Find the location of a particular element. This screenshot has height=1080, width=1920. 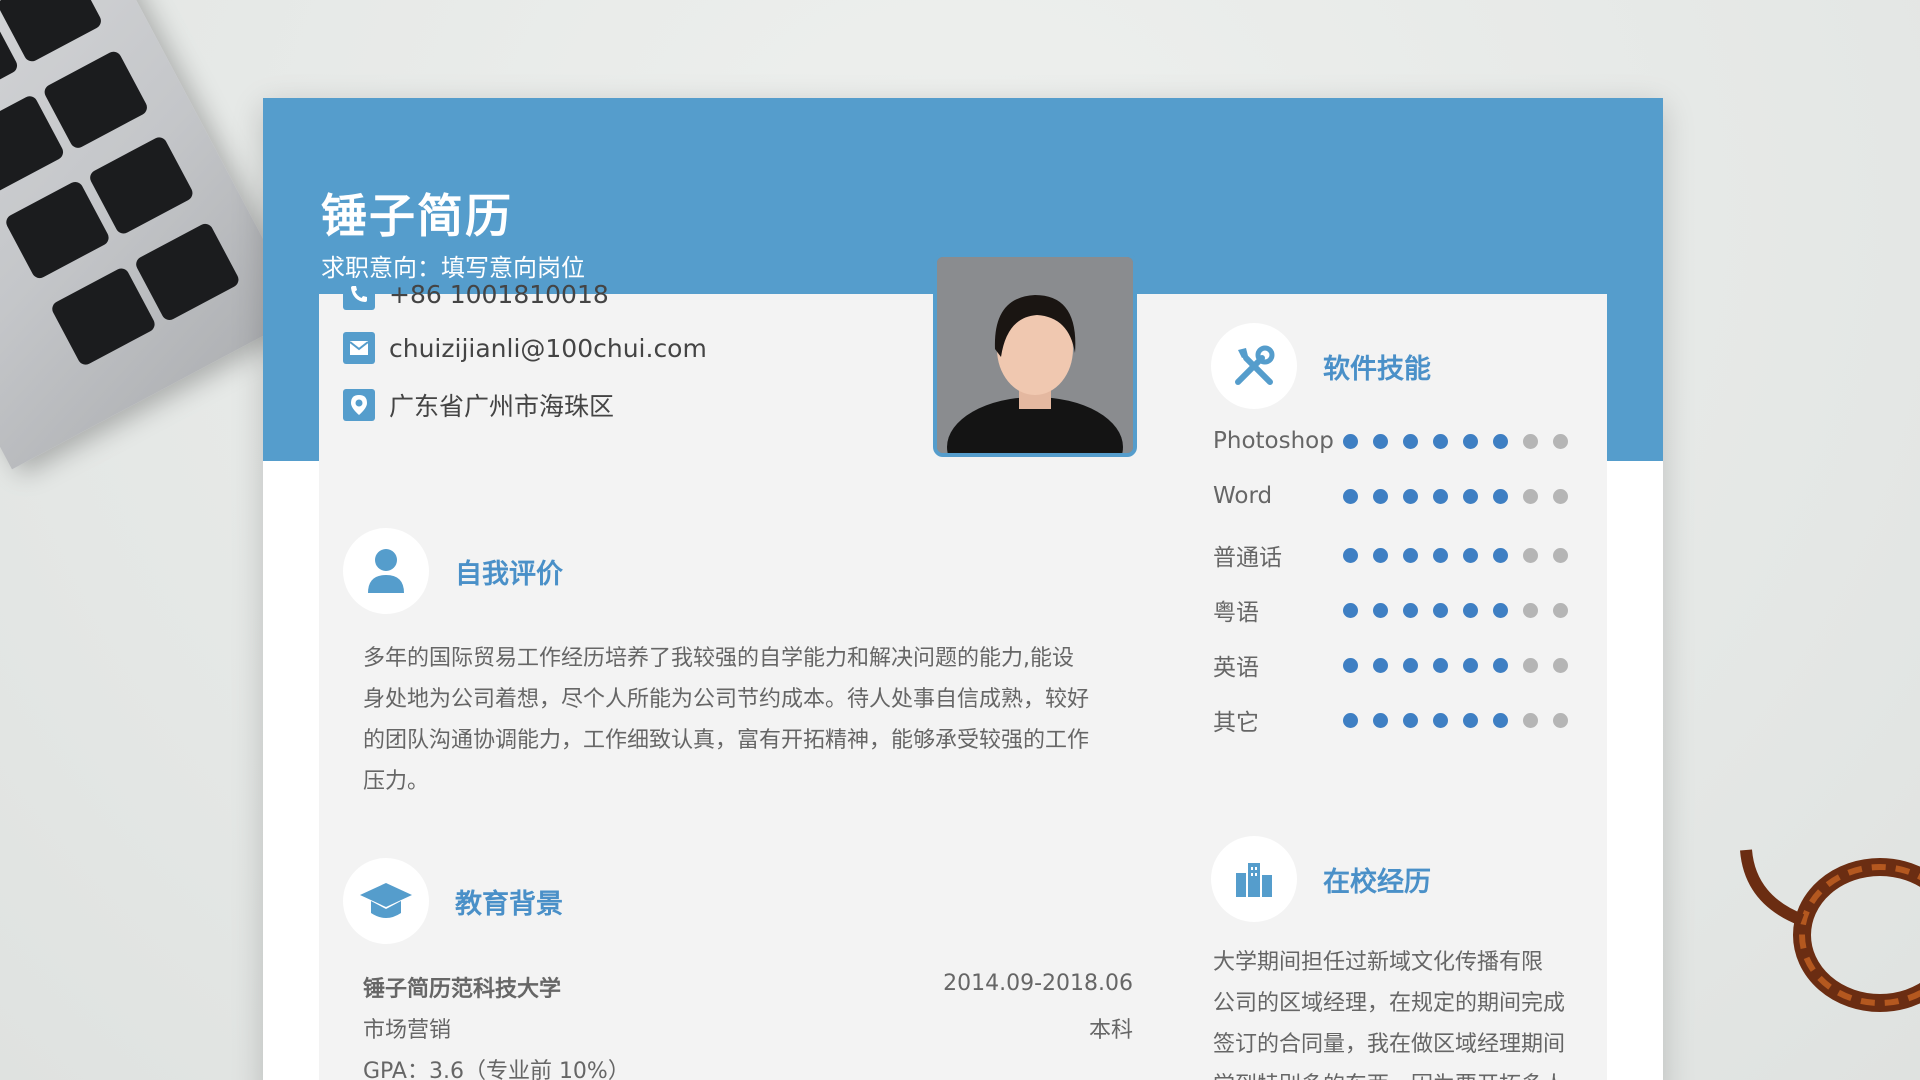

glasses-decoration is located at coordinates (1830, 930).